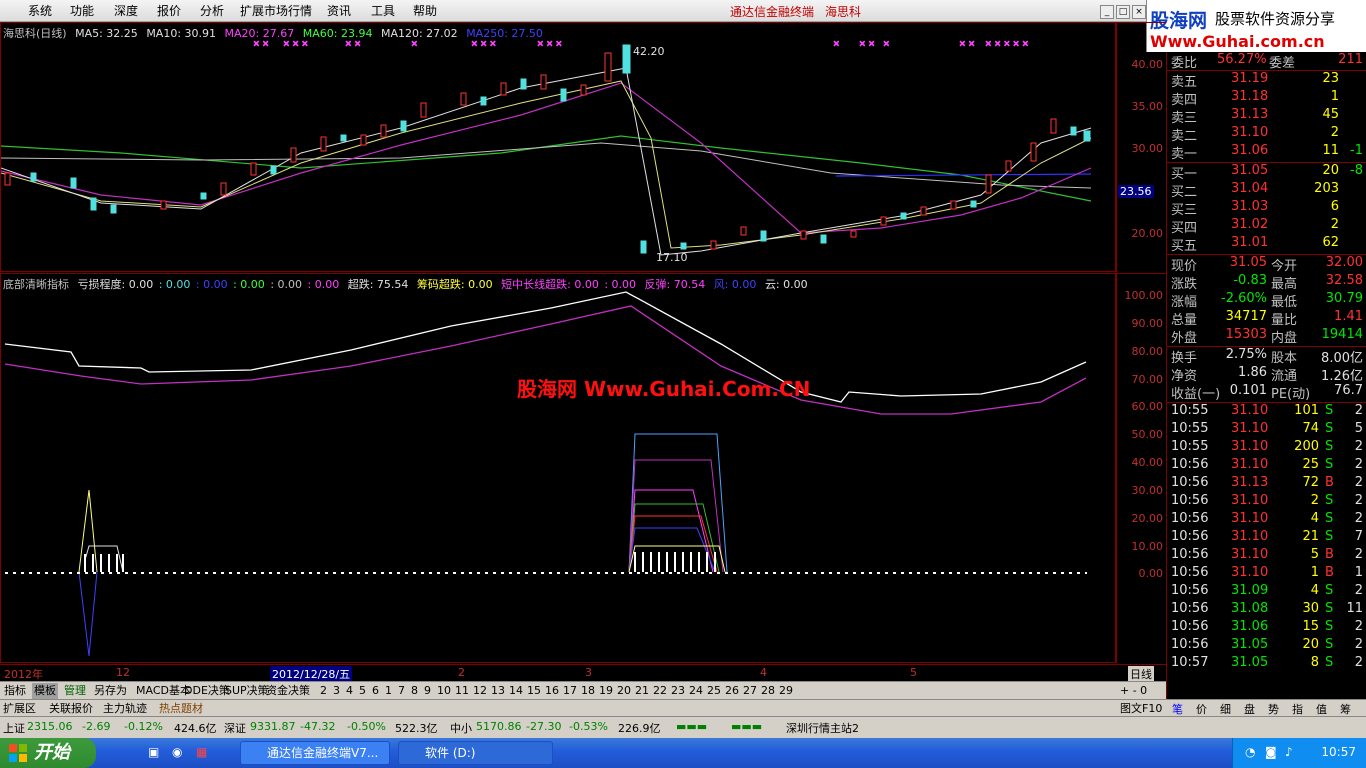 The image size is (1366, 768). Describe the element at coordinates (570, 691) in the screenshot. I see `tab-template-17: 17` at that location.